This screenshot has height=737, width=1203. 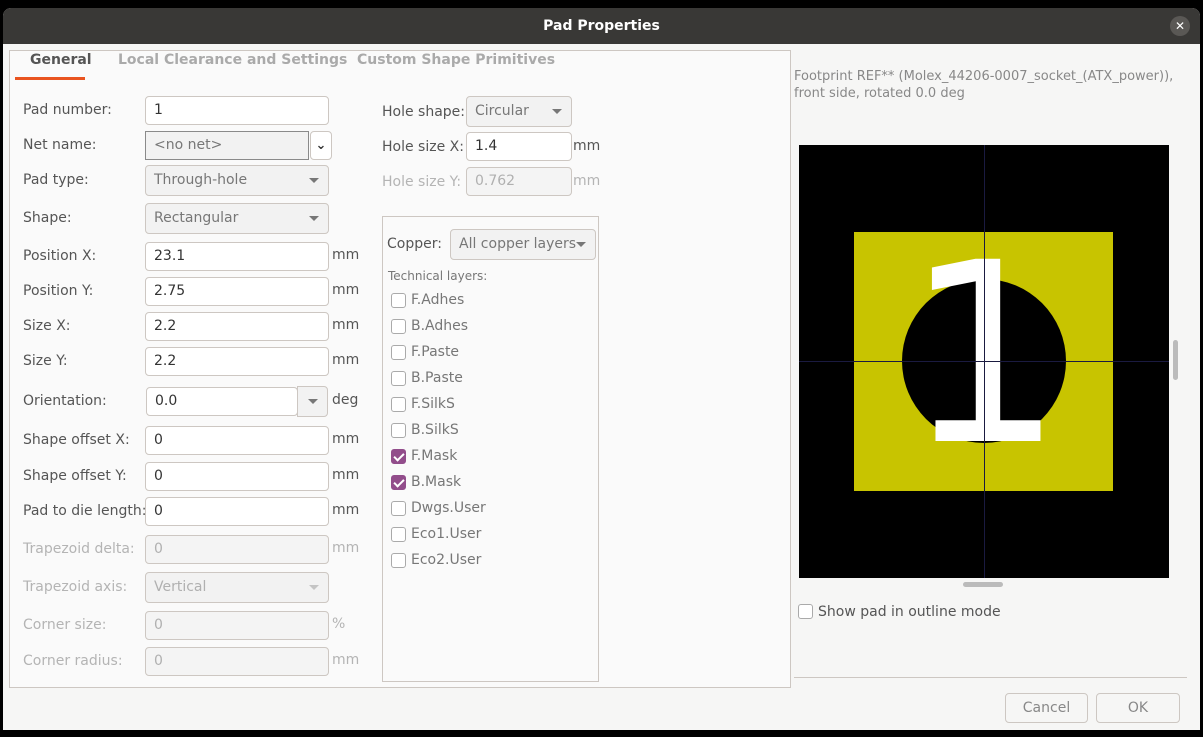 I want to click on tab-custom-shape-primitives: Custom Shape Primitives, so click(x=456, y=60).